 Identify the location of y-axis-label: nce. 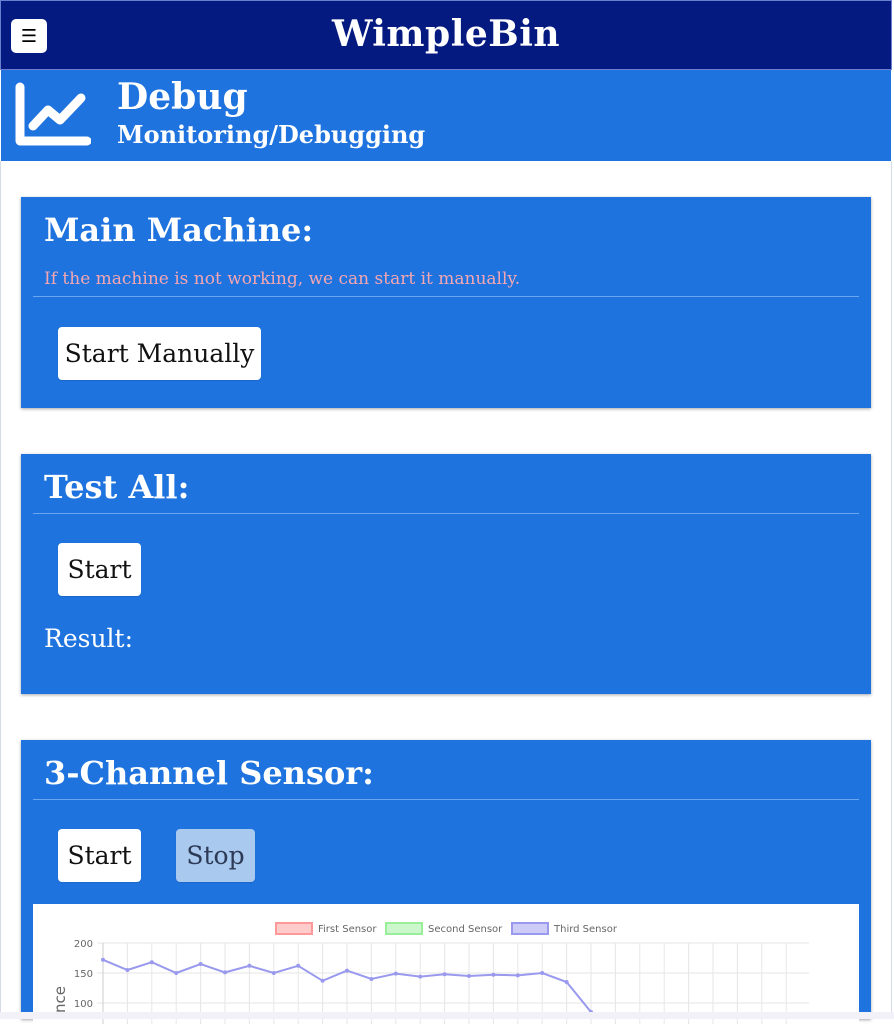
(60, 999).